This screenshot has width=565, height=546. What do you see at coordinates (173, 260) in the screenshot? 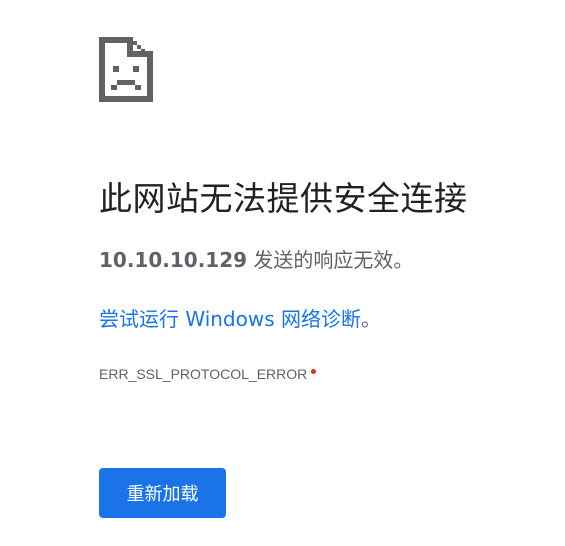
I see `error-host: 10.10.10.129` at bounding box center [173, 260].